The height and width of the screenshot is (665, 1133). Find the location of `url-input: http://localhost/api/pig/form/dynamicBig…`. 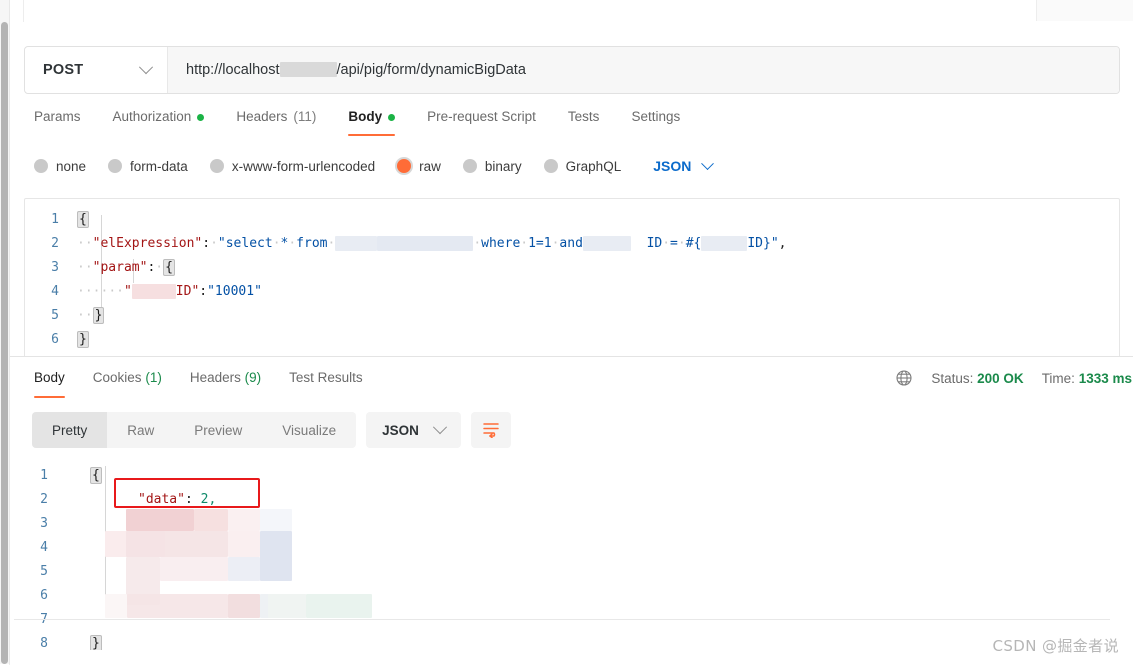

url-input: http://localhost/api/pig/form/dynamicBig… is located at coordinates (643, 70).